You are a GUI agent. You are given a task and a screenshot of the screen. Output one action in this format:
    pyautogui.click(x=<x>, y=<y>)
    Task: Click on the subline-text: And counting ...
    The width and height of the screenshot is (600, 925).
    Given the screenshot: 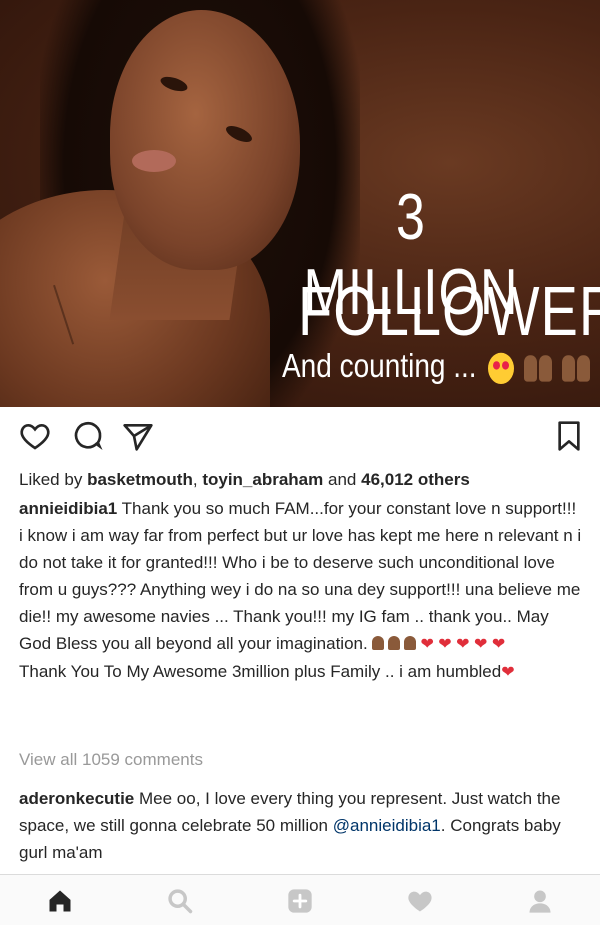 What is the action you would take?
    pyautogui.click(x=379, y=365)
    